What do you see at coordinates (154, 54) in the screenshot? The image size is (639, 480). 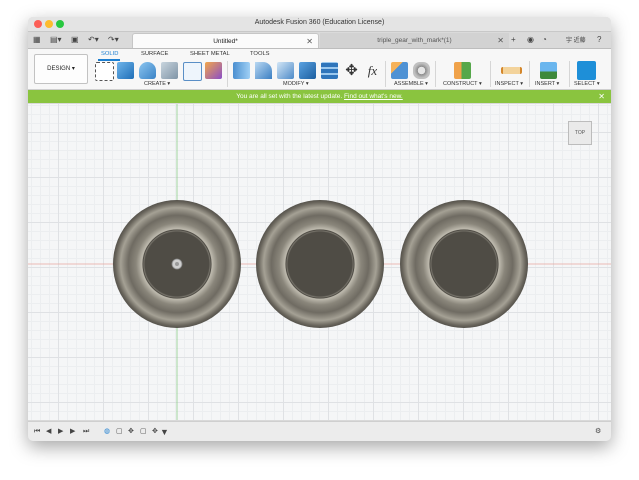 I see `tab-surface: SURFACE` at bounding box center [154, 54].